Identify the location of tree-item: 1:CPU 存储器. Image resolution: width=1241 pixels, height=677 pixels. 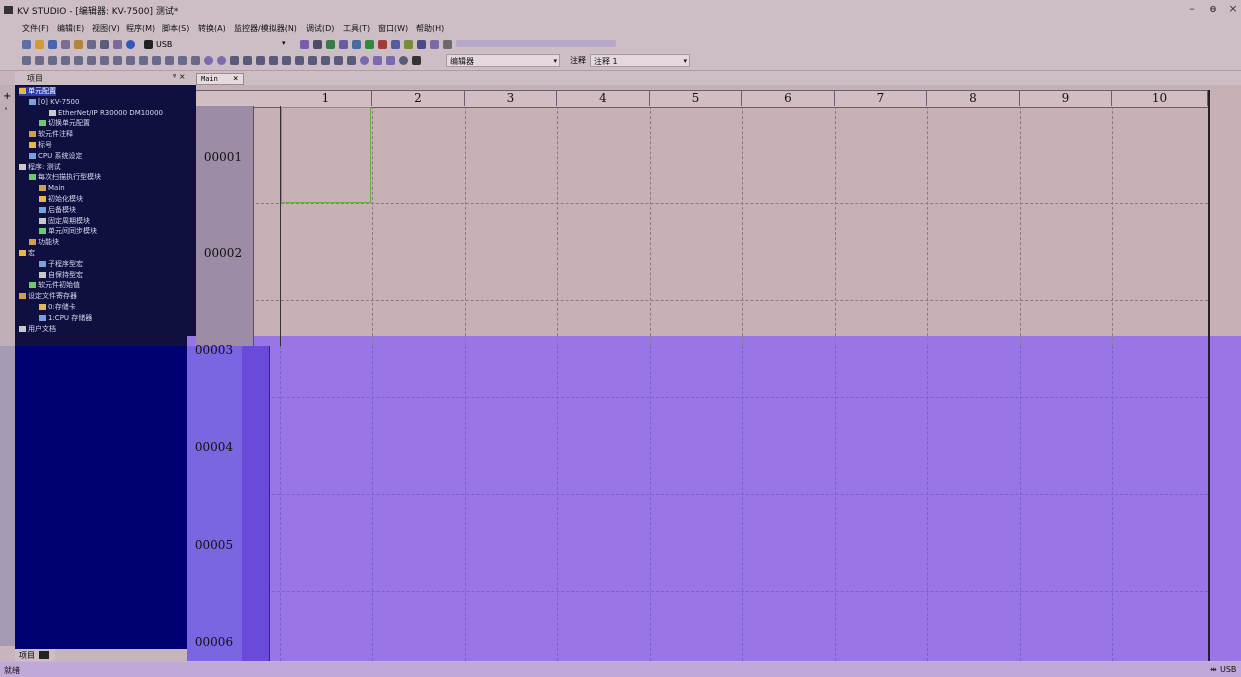
(65, 318).